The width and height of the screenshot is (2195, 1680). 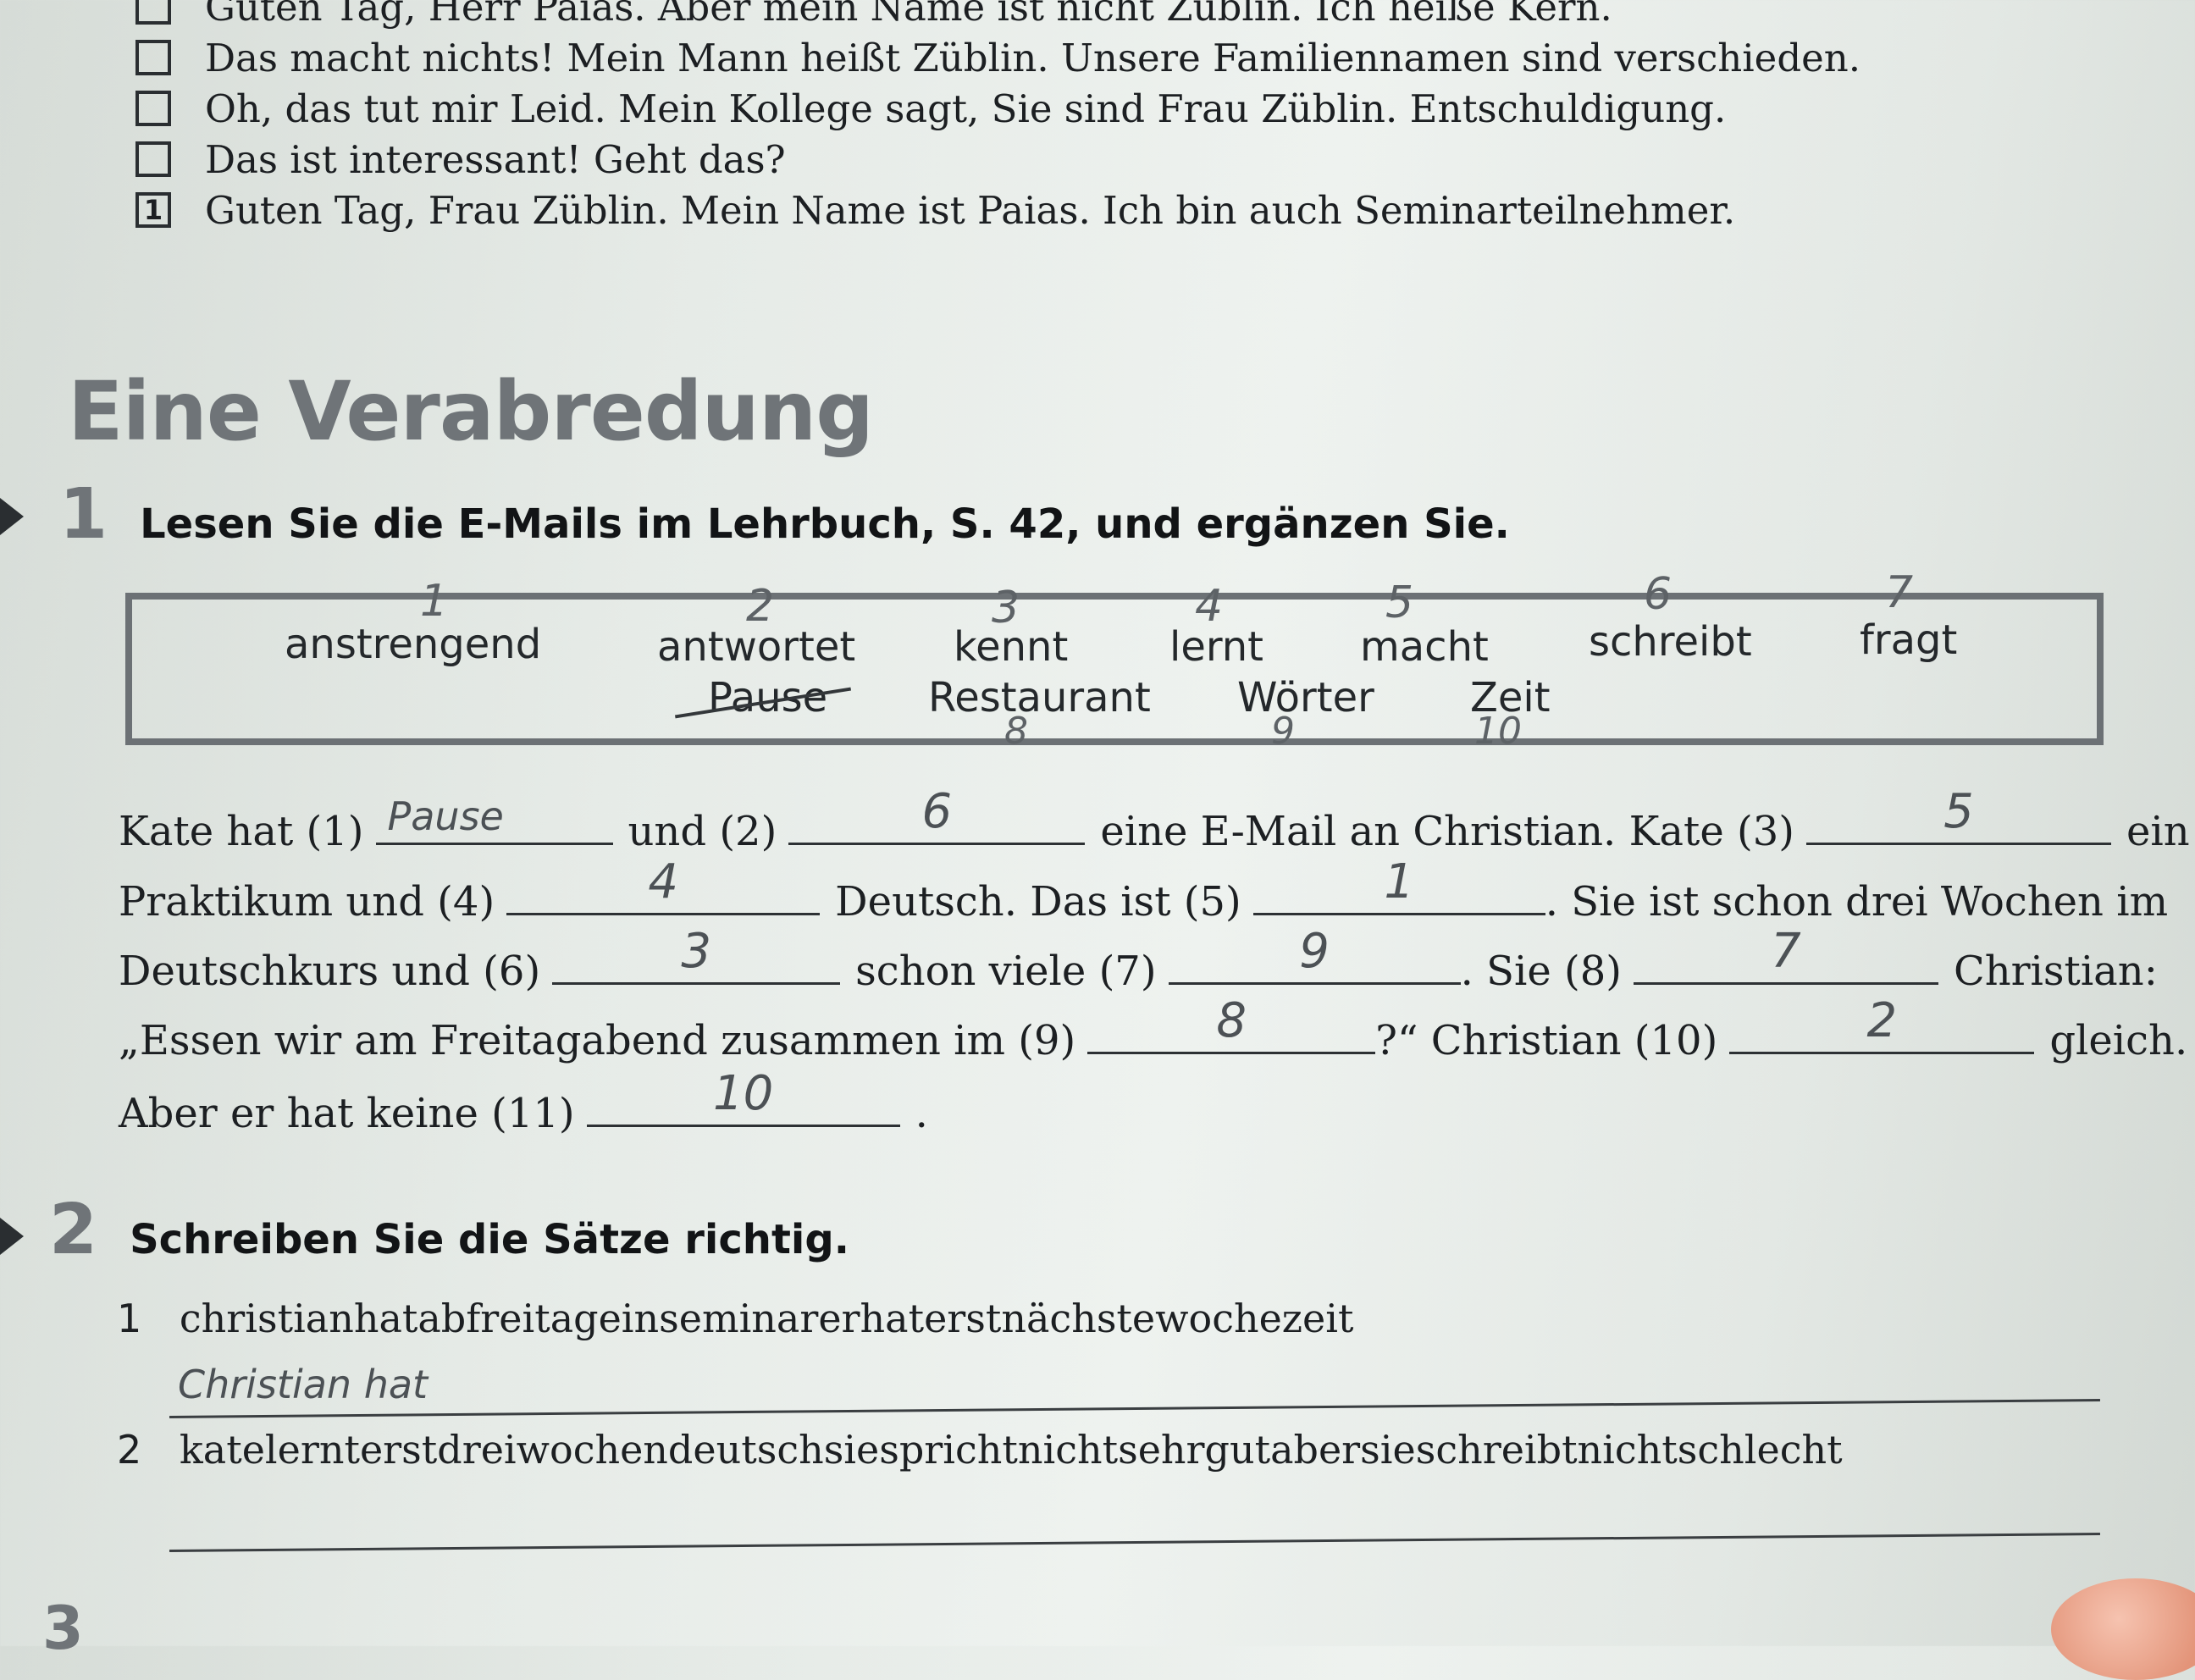 I want to click on cloze-text: Aber er hat keine (11), so click(x=347, y=1114).